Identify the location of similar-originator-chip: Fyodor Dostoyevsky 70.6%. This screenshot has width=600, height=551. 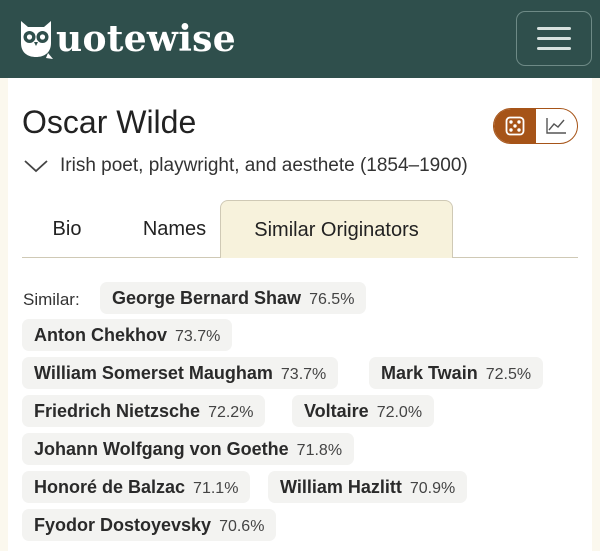
(149, 525).